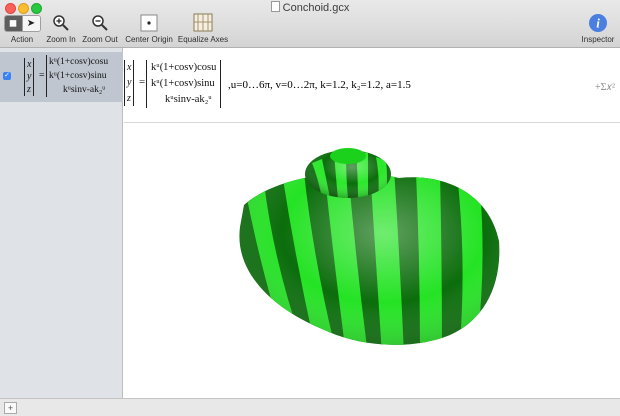 The image size is (620, 416). I want to click on info-icon: i, so click(598, 23).